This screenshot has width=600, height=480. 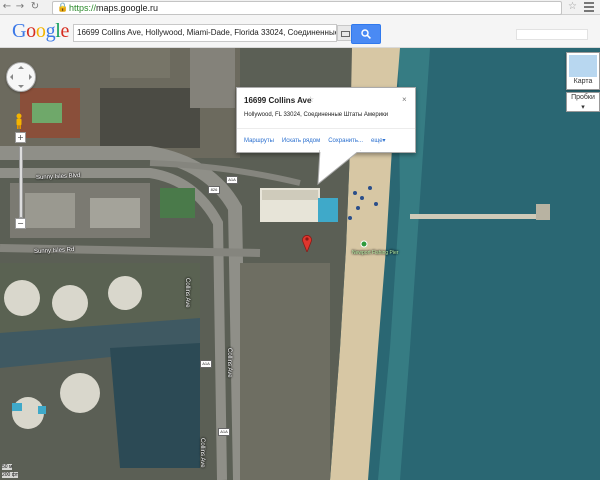 I want to click on pan-down-icon, so click(x=21, y=88).